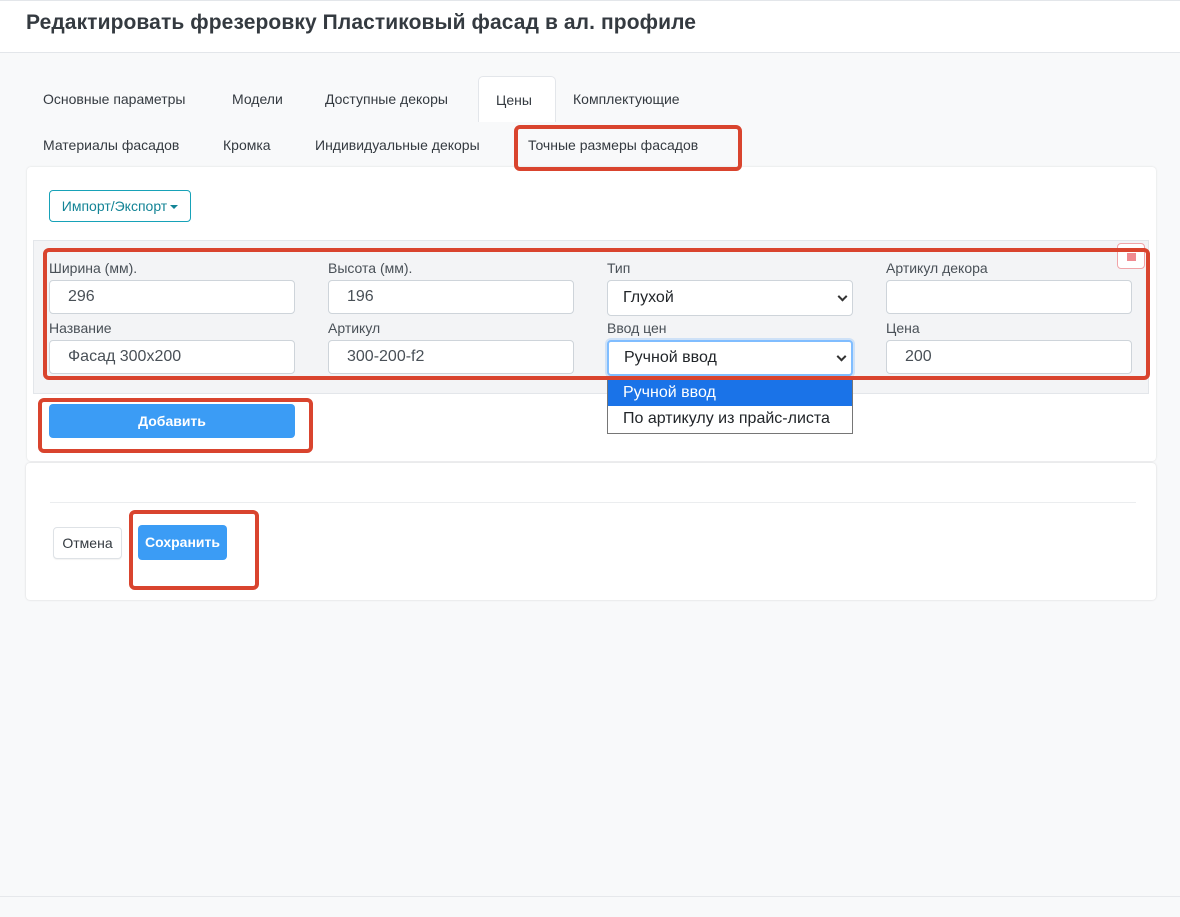 Image resolution: width=1180 pixels, height=917 pixels. What do you see at coordinates (937, 268) in the screenshot?
I see `decor-article-label: Артикул декора` at bounding box center [937, 268].